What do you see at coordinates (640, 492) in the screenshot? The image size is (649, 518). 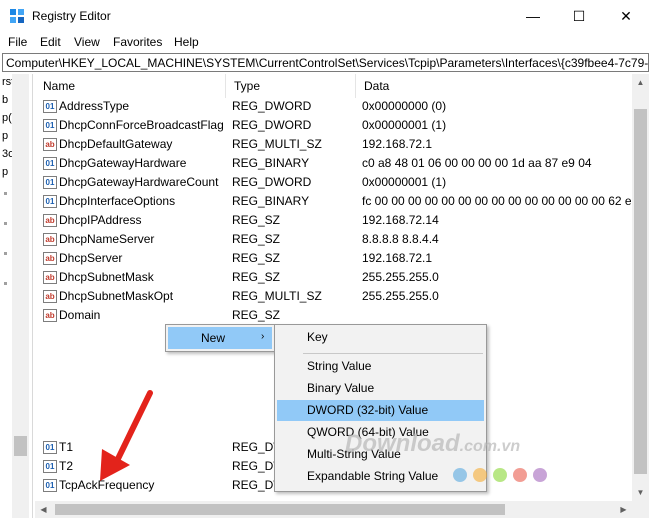 I see `scroll-down-icon: ▼` at bounding box center [640, 492].